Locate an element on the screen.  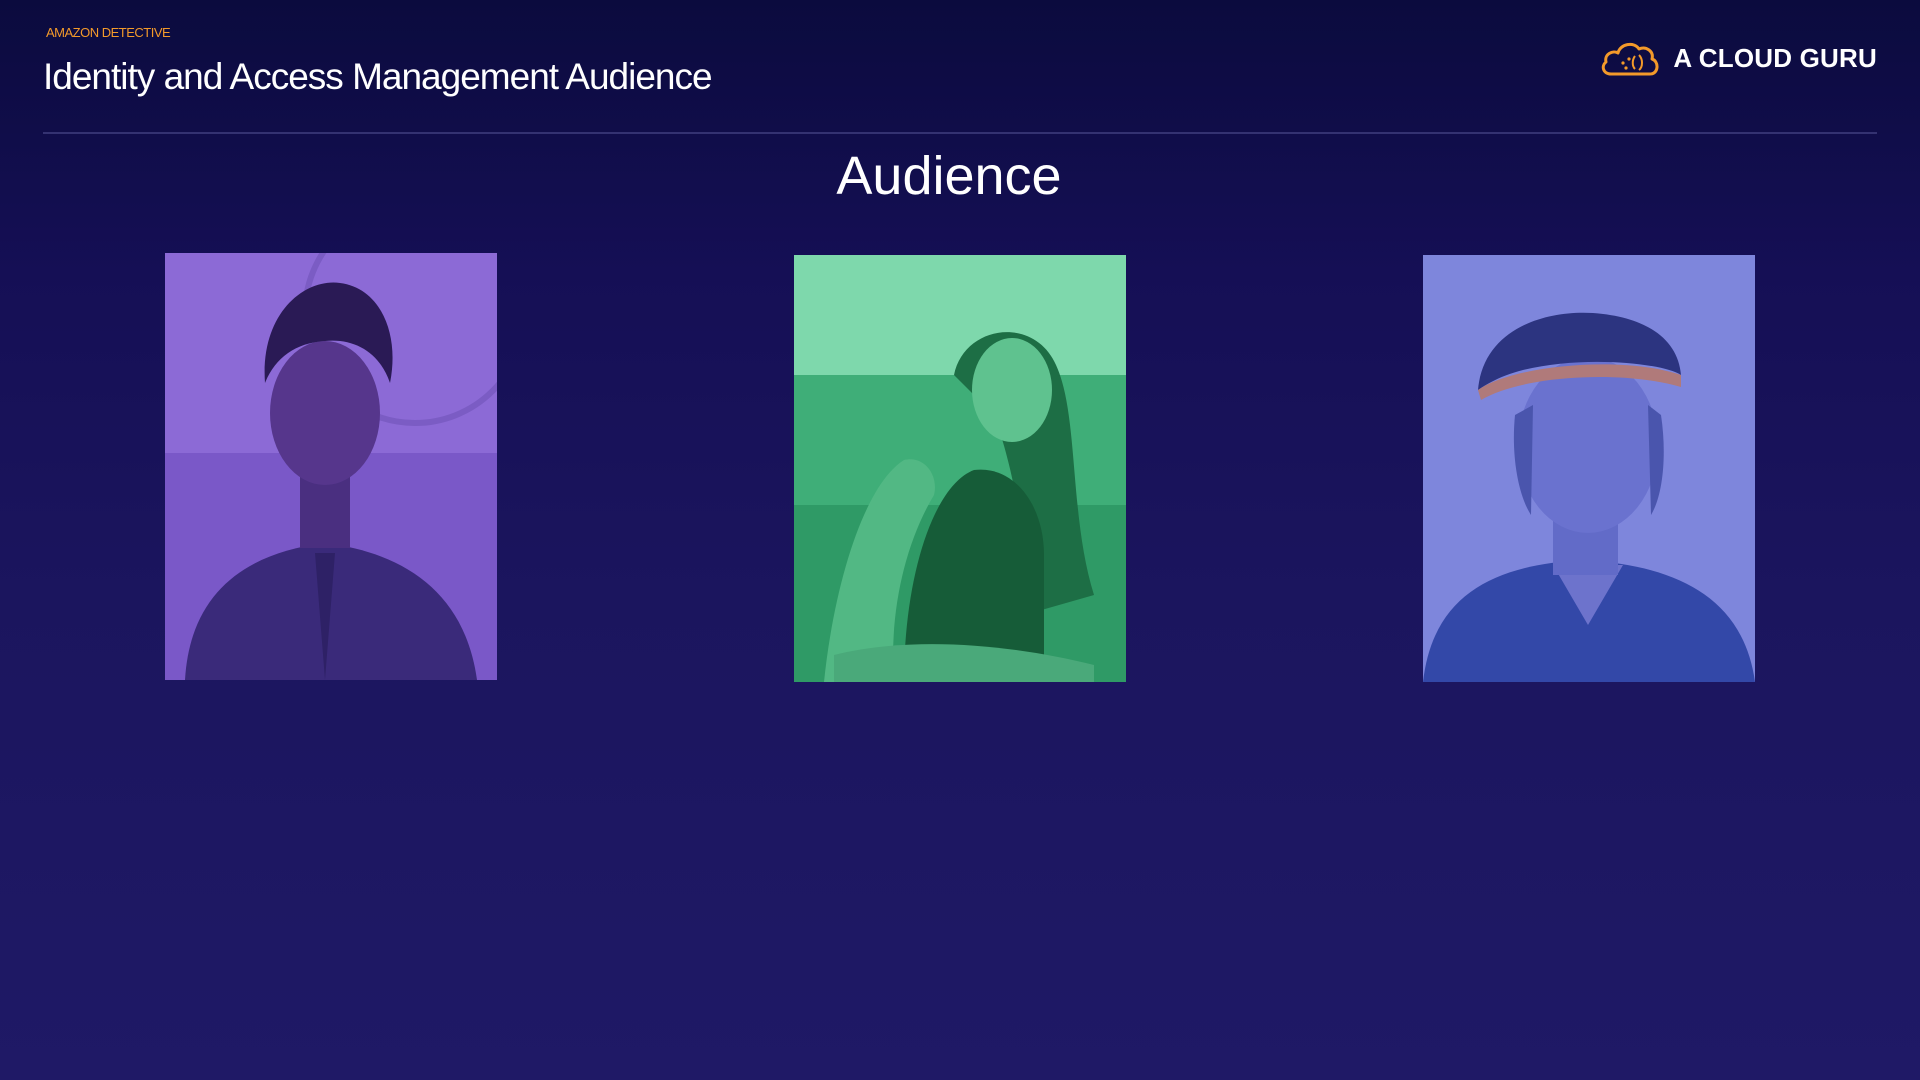
brand-logo: A CLOUD GURU is located at coordinates (1738, 58).